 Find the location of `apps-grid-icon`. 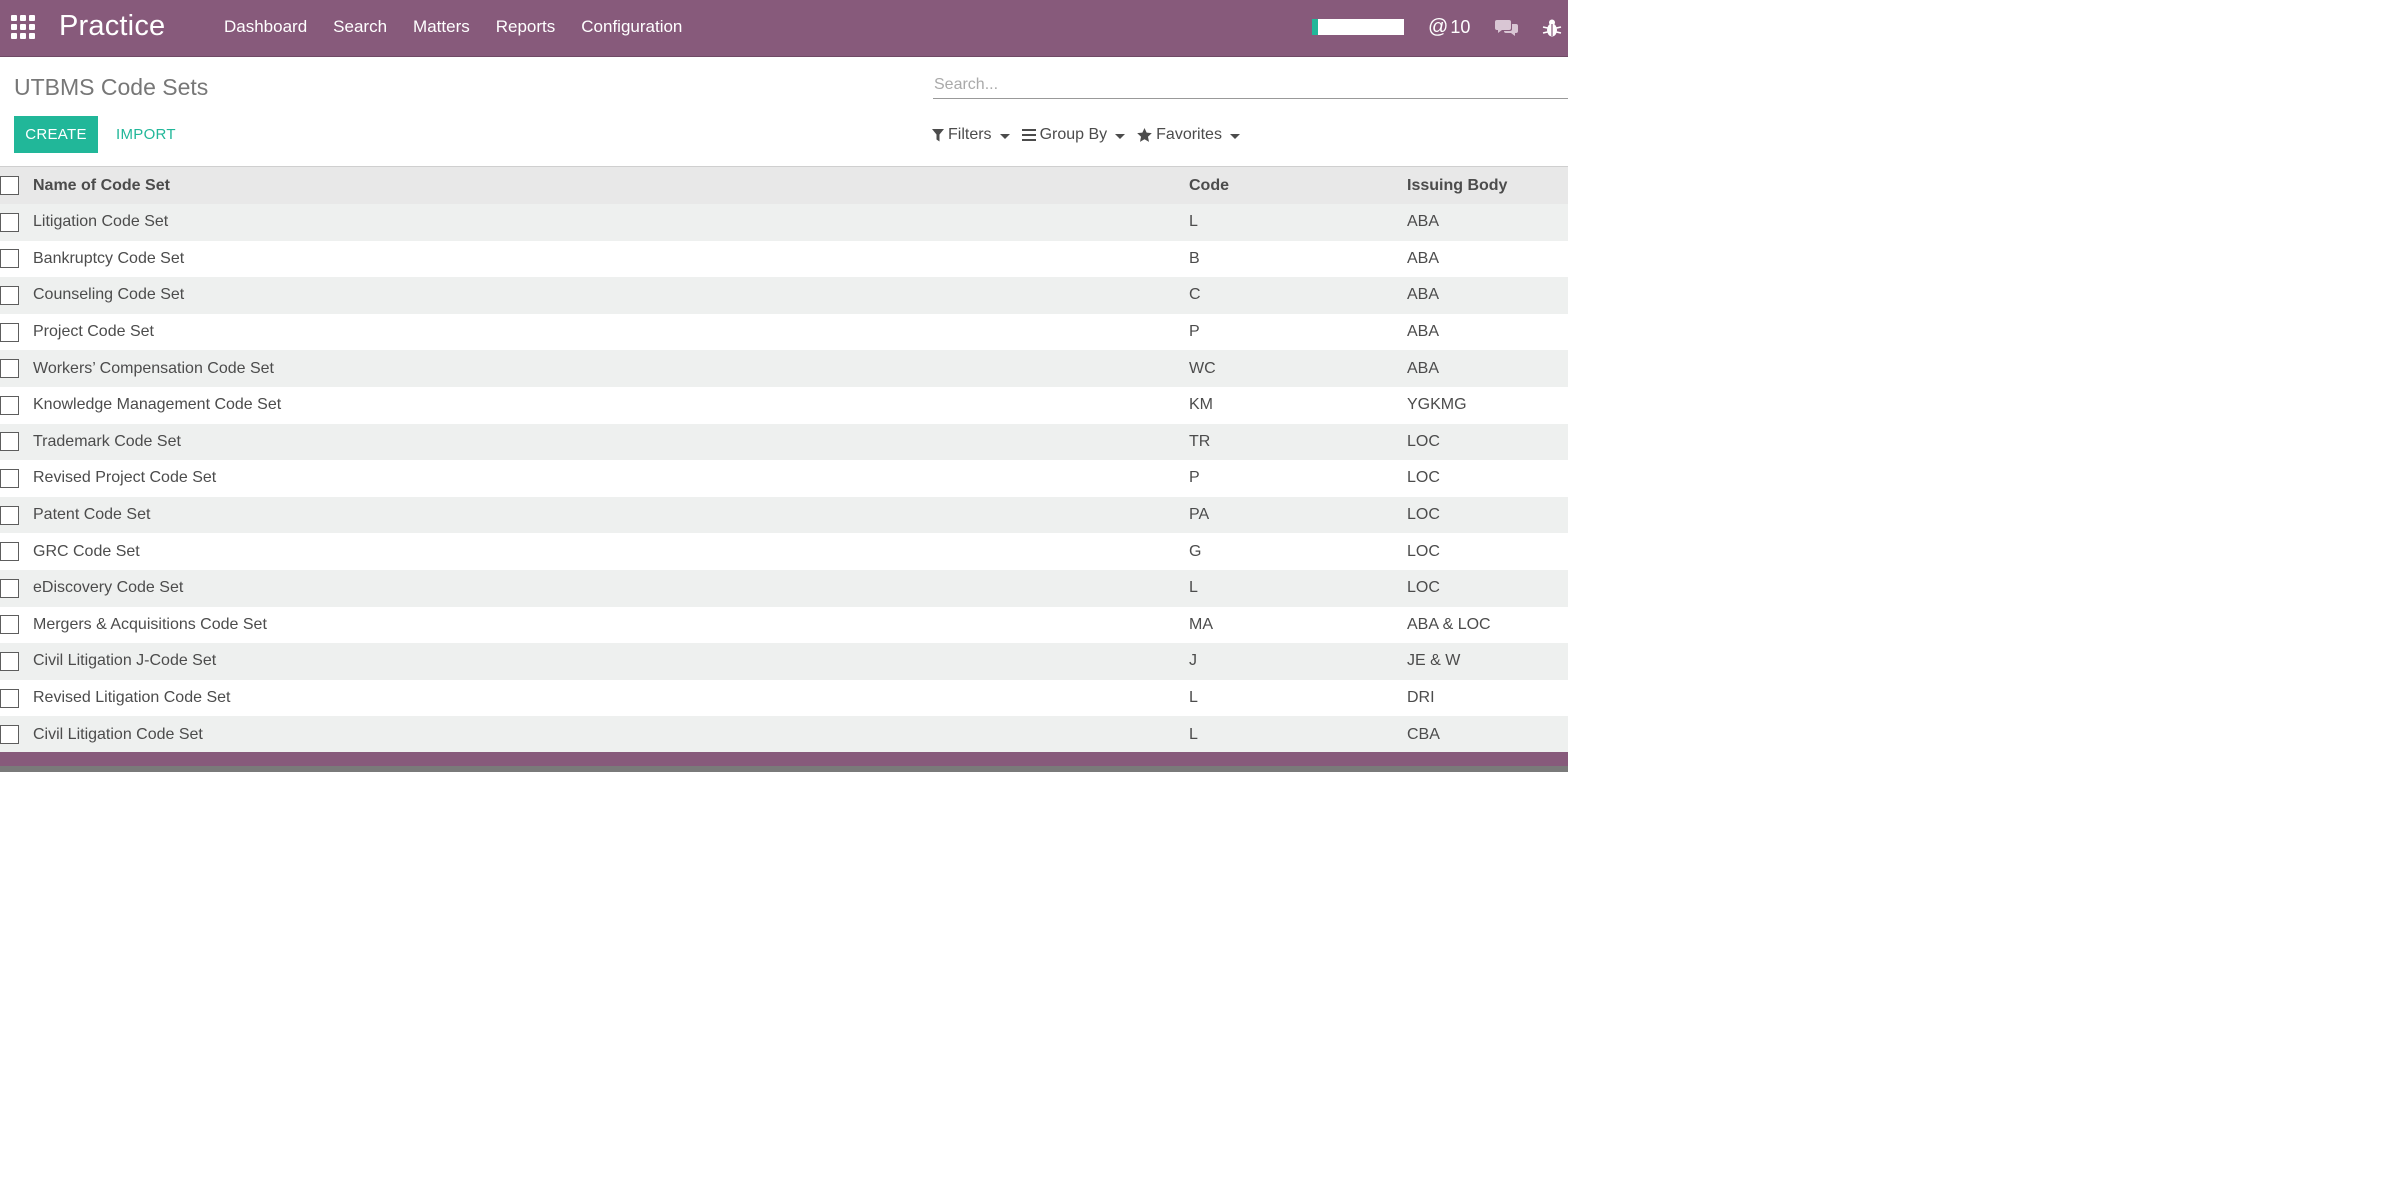

apps-grid-icon is located at coordinates (23, 27).